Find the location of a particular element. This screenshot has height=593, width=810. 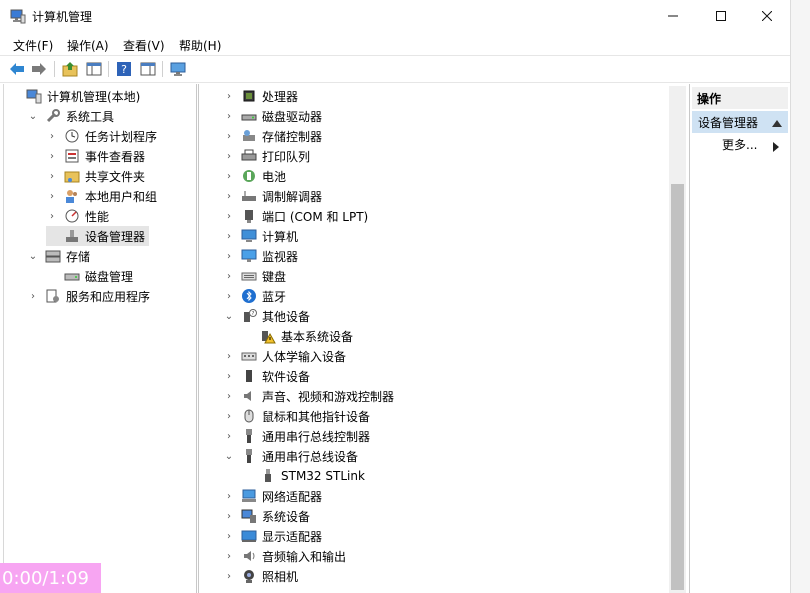

close-button is located at coordinates (767, 16).